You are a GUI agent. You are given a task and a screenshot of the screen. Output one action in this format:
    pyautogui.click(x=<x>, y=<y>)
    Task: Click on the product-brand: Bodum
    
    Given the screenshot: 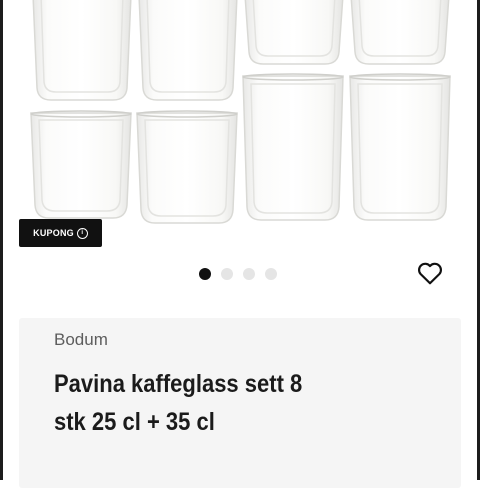 What is the action you would take?
    pyautogui.click(x=81, y=340)
    